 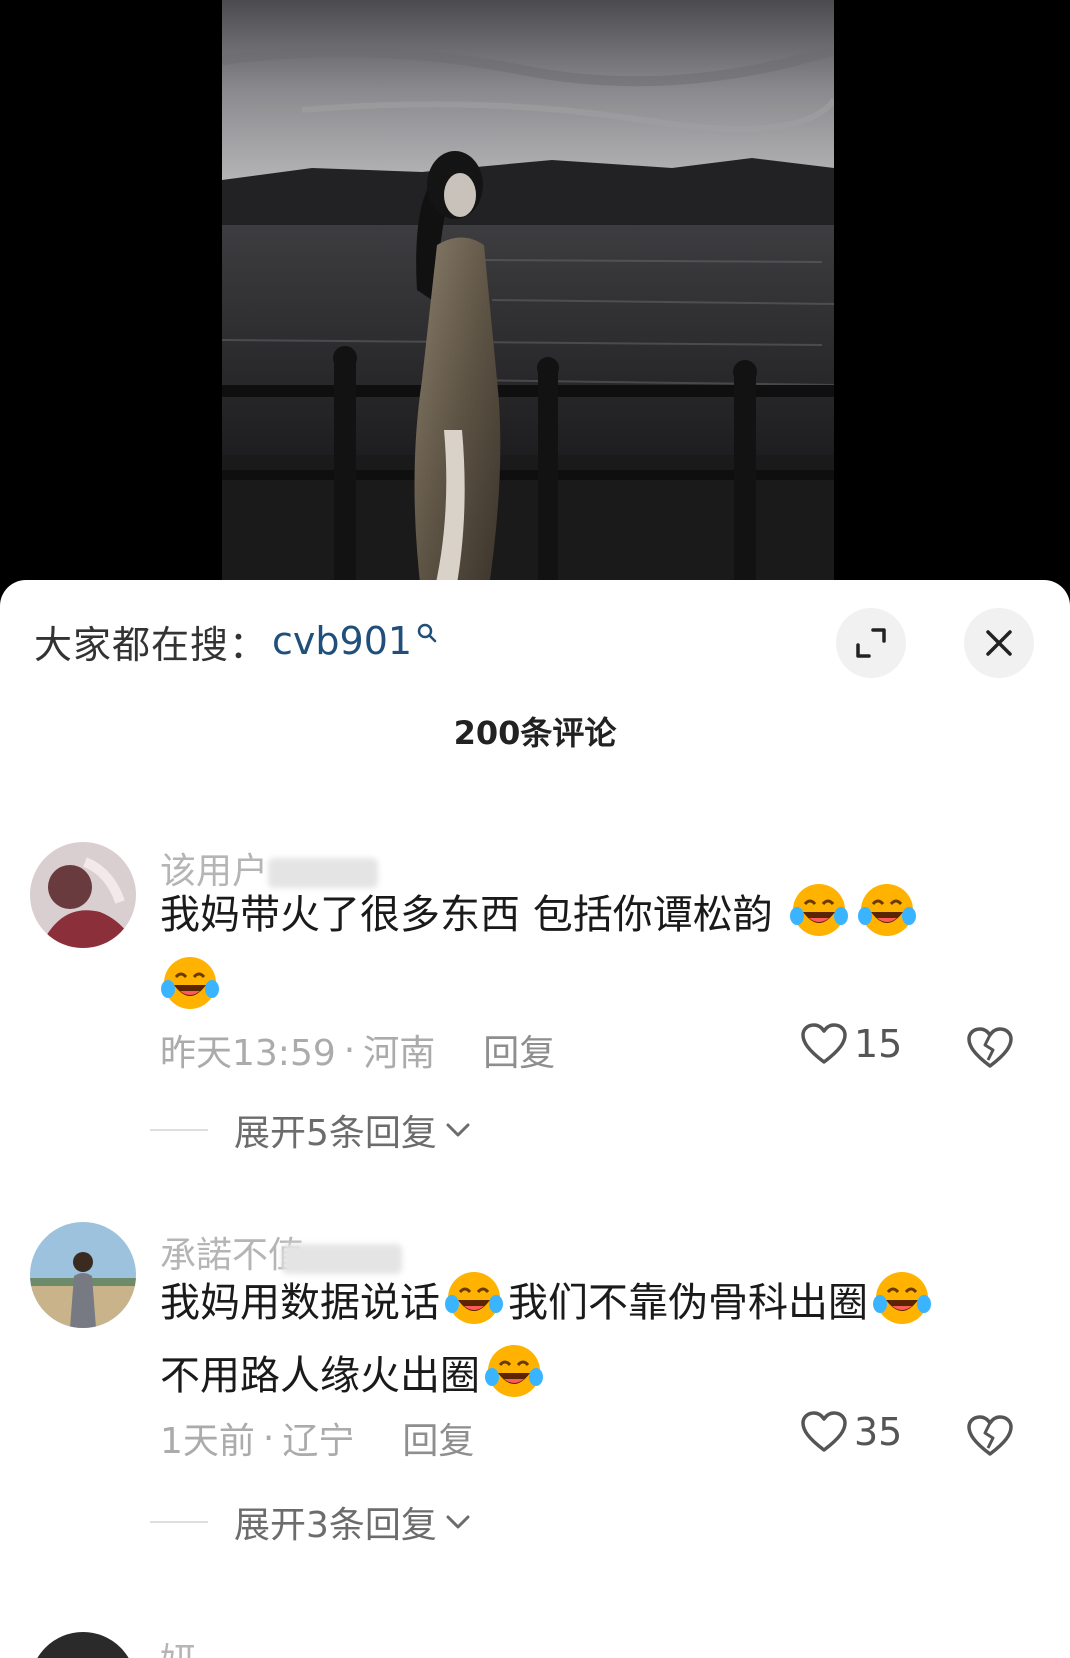 I want to click on comment-text: 我妈用数据说话 我们不靠伪骨科出圈 不用路人缘火出圈, so click(x=590, y=1339).